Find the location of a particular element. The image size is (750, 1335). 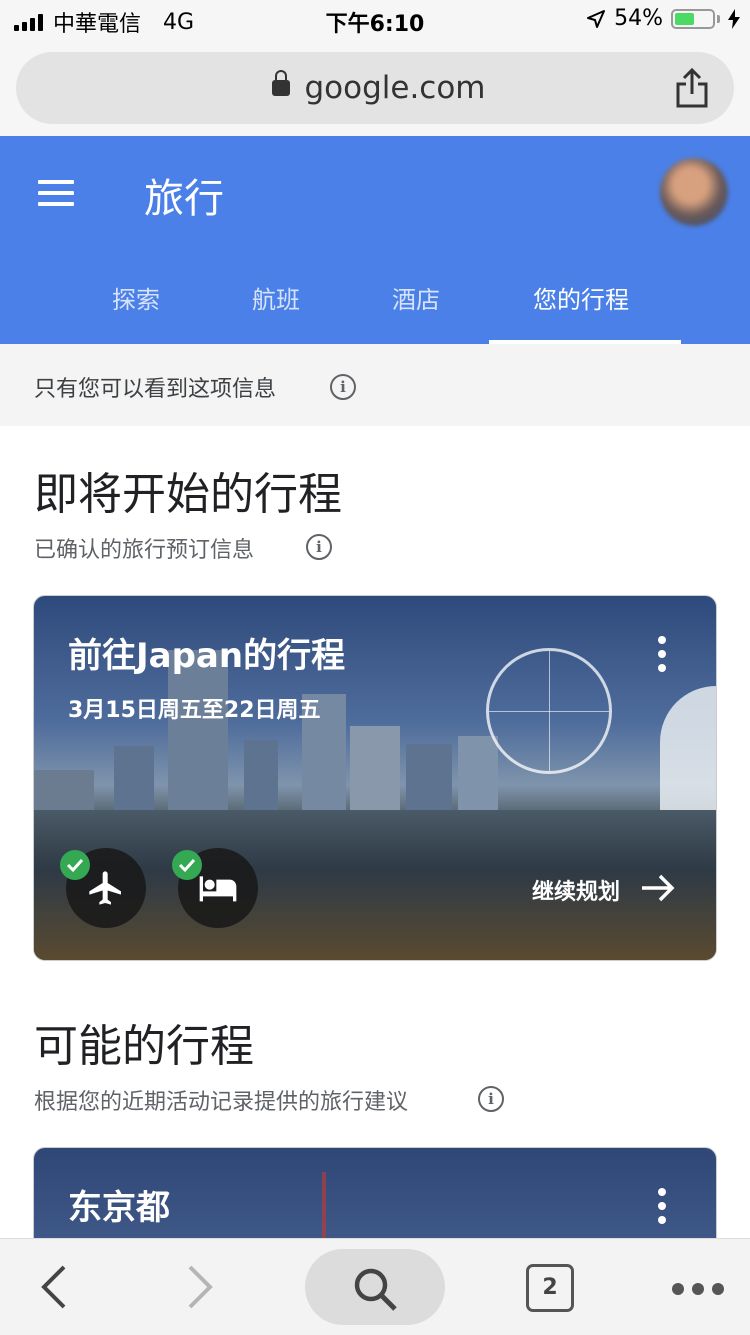

address-bar: google.com is located at coordinates (375, 88).